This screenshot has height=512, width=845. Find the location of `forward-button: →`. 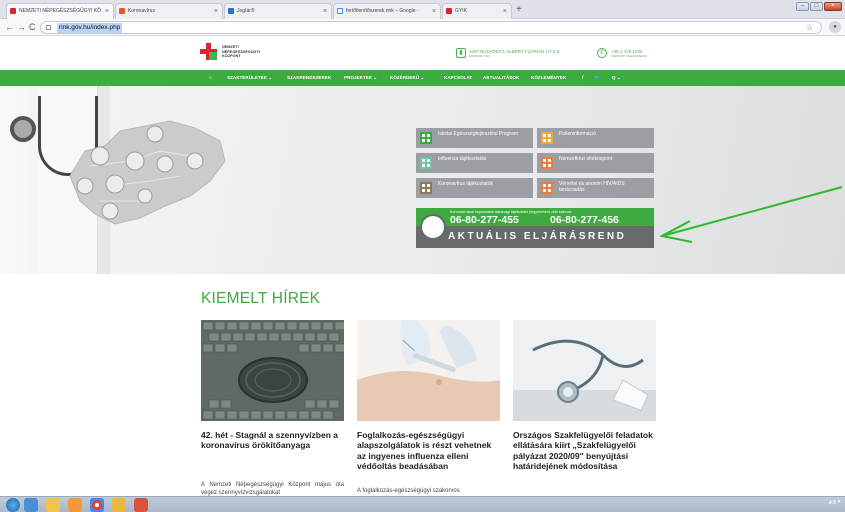

forward-button: → is located at coordinates (21, 27).